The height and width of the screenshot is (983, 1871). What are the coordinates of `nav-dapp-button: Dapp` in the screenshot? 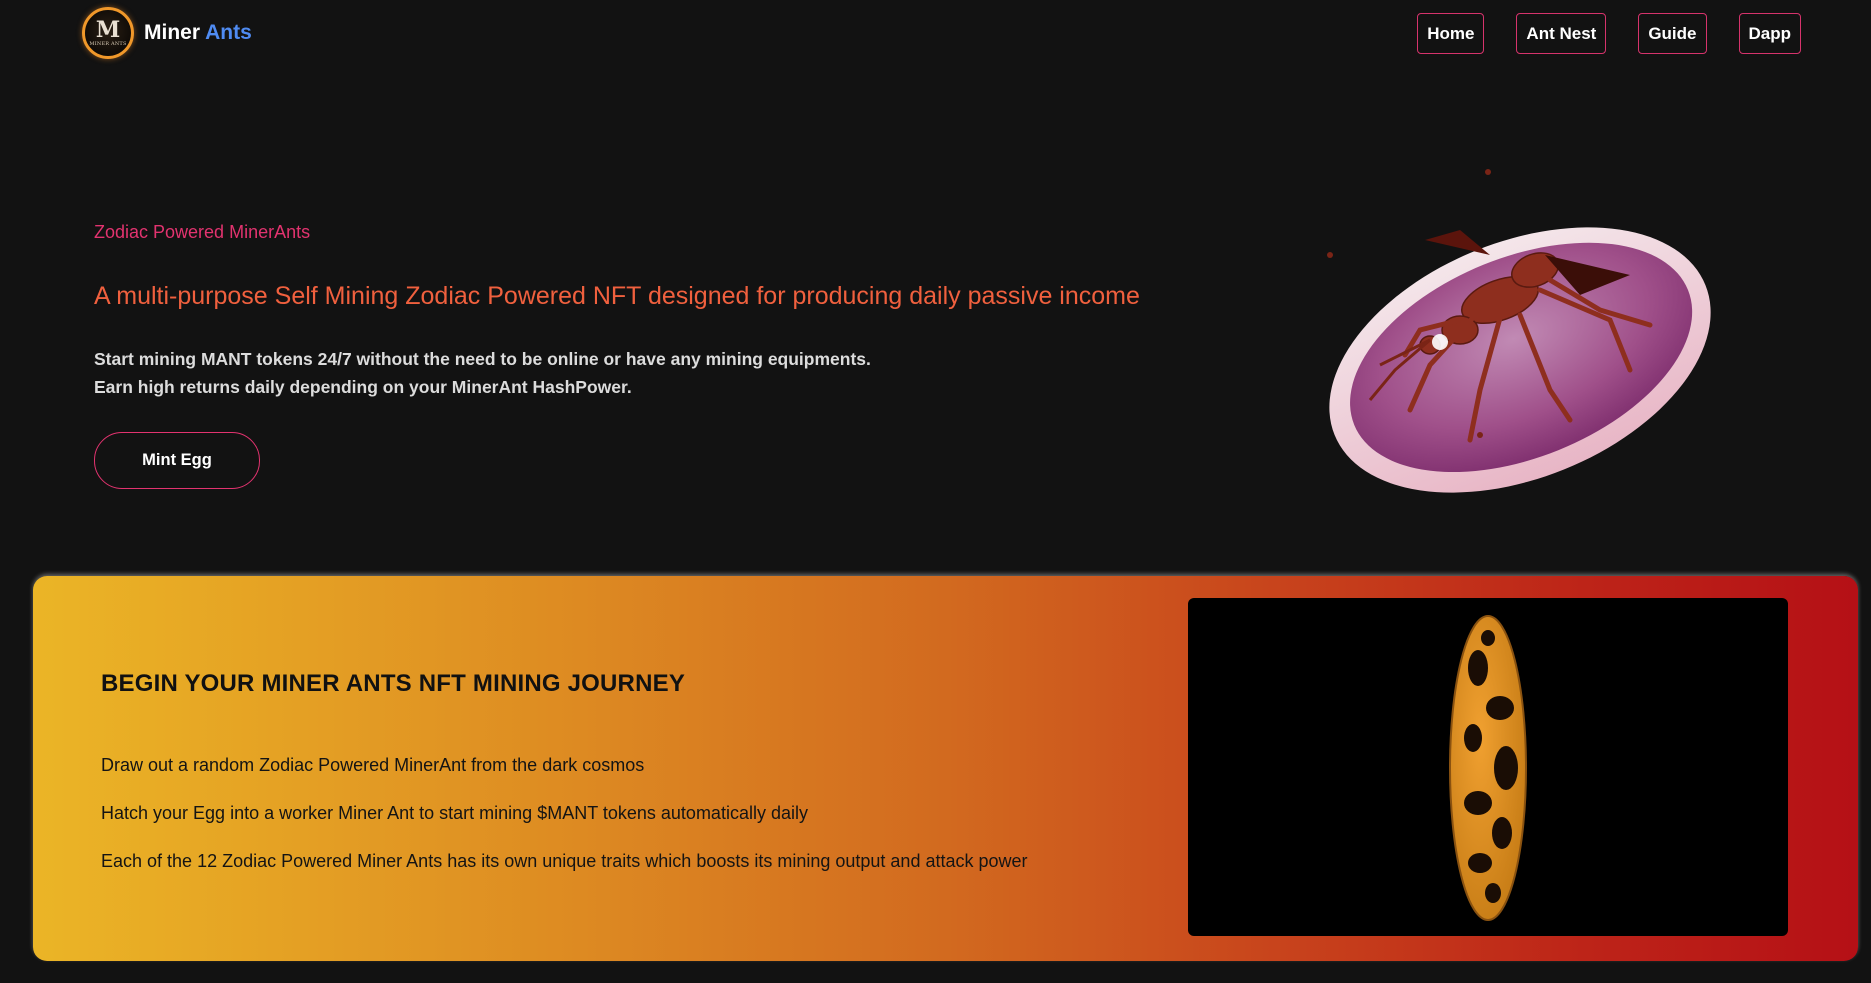 It's located at (1769, 33).